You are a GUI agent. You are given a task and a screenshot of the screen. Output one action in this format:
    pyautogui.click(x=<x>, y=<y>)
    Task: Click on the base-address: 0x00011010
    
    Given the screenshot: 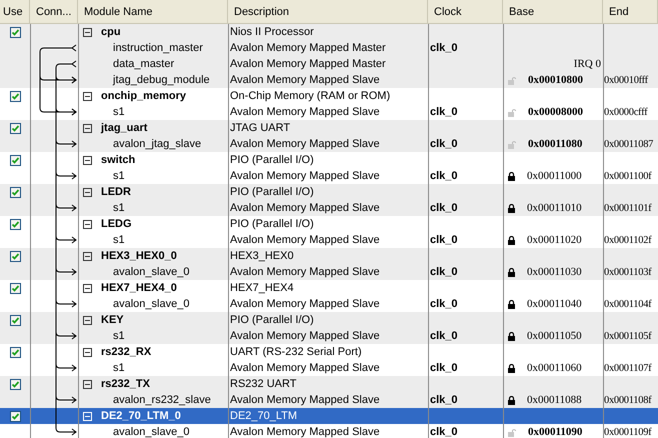 What is the action you would take?
    pyautogui.click(x=554, y=208)
    